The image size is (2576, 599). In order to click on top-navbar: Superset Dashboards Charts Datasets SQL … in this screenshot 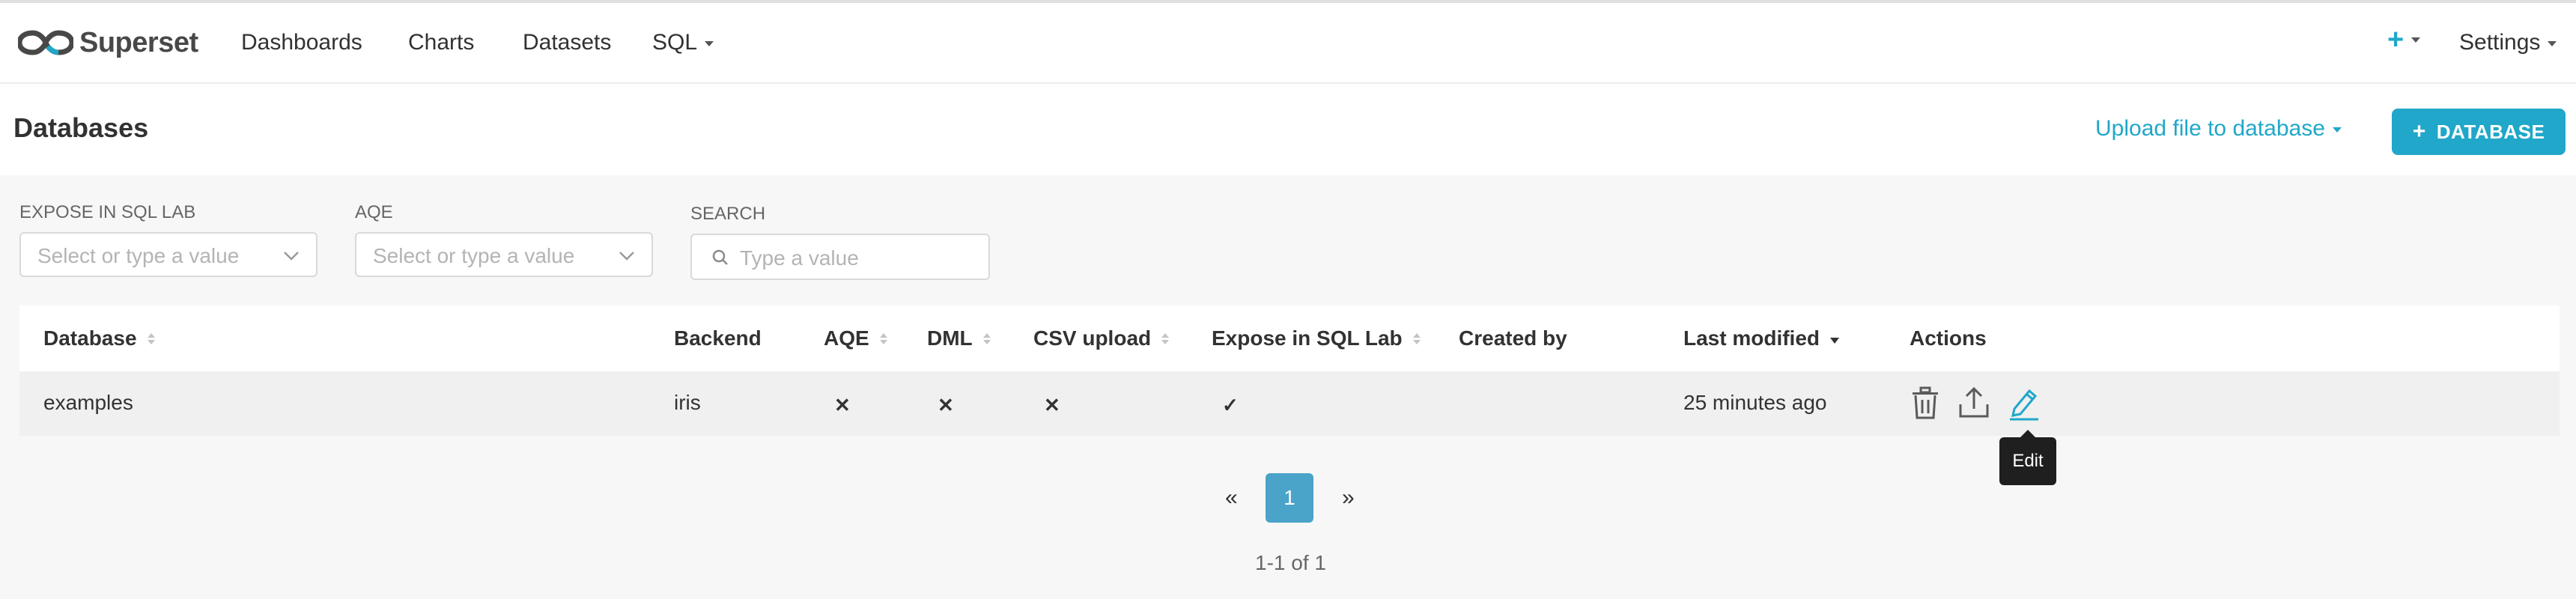, I will do `click(1288, 43)`.